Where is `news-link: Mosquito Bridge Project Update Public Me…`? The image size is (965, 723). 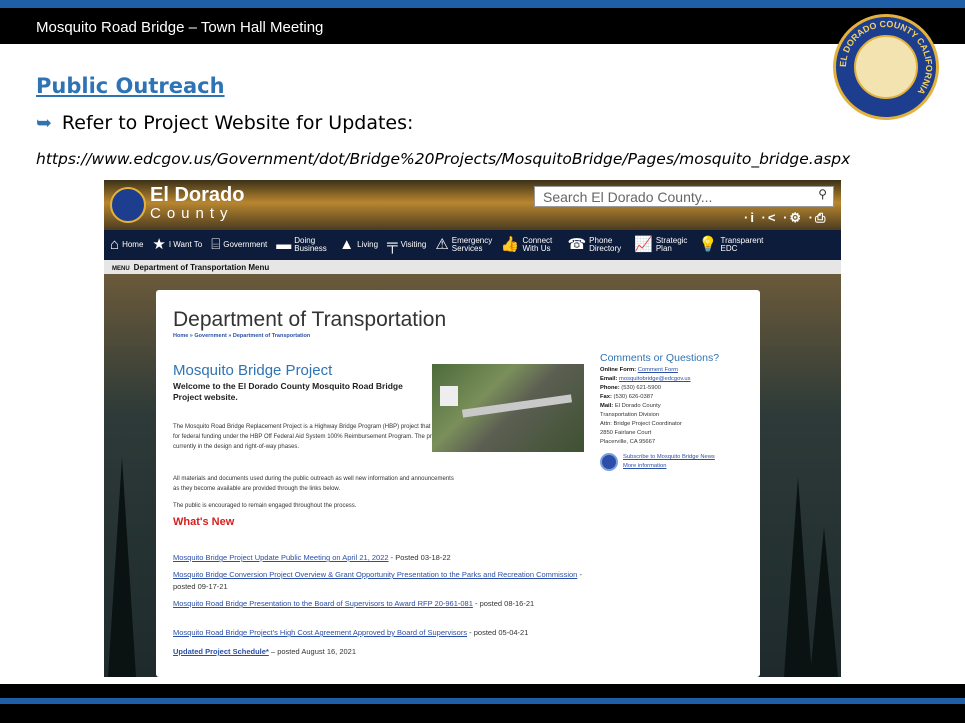
news-link: Mosquito Bridge Project Update Public Me… is located at coordinates (281, 557).